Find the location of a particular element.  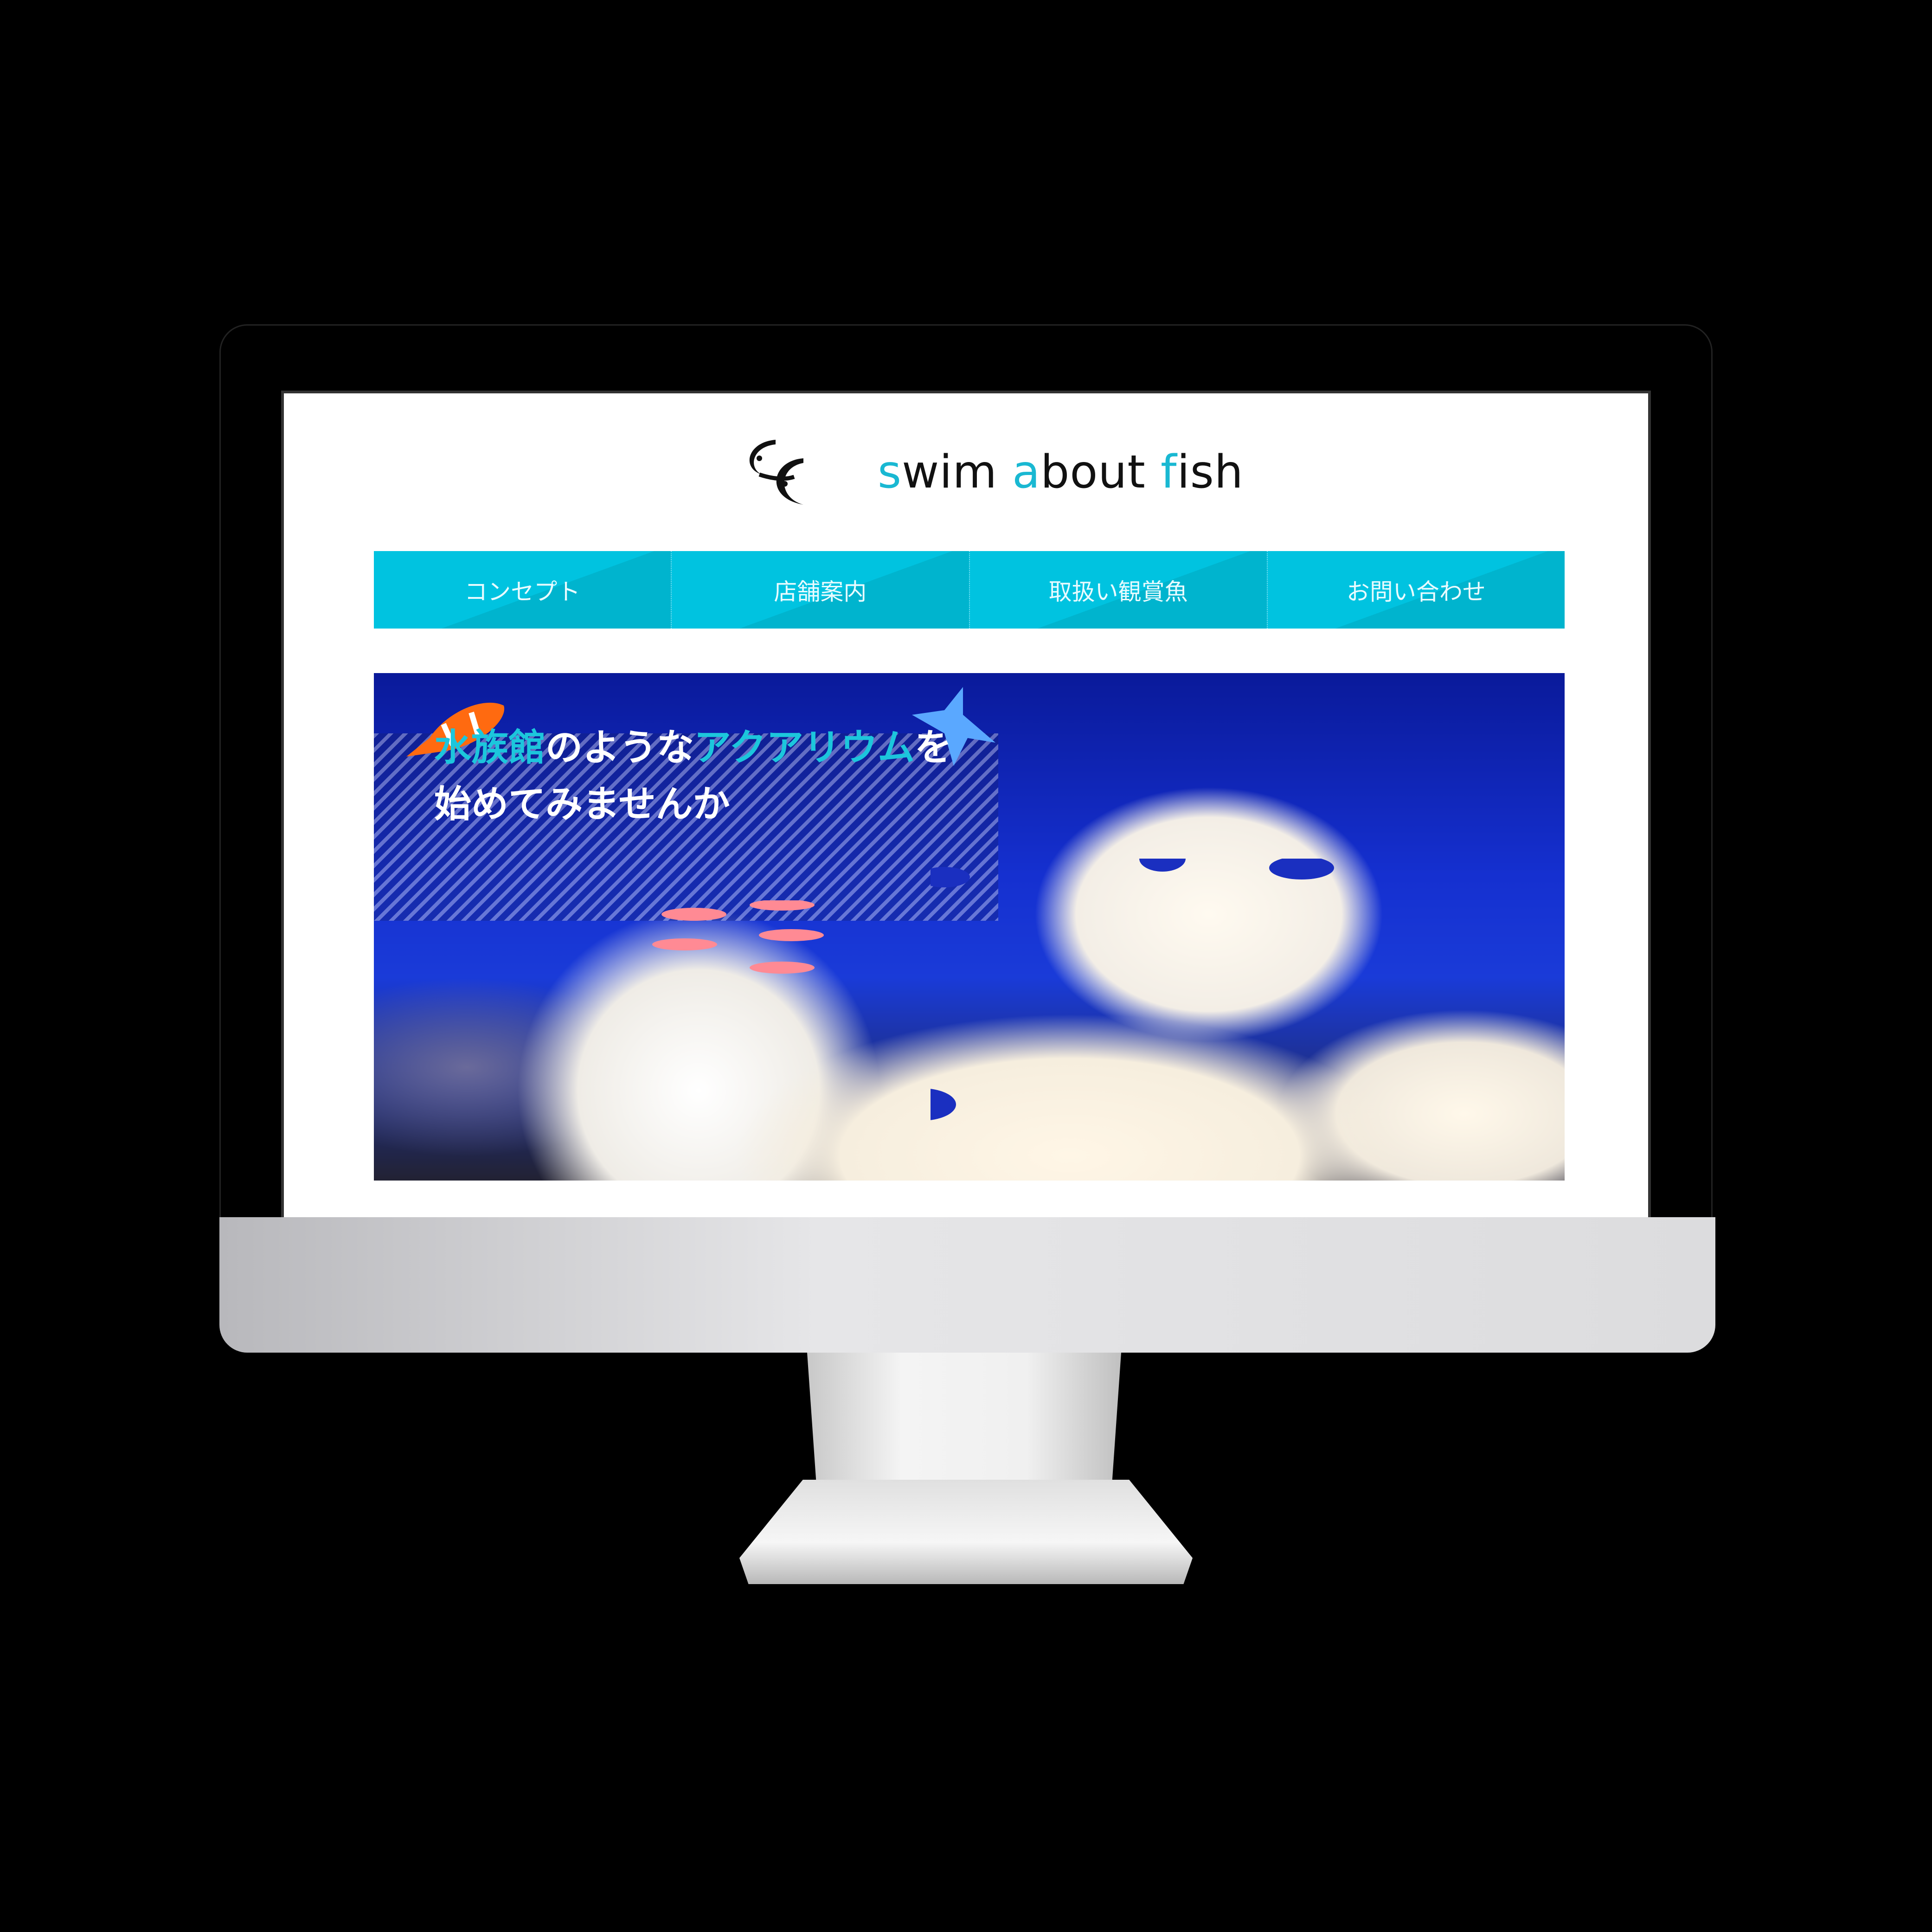

nav-concept: コンセプト is located at coordinates (523, 590).